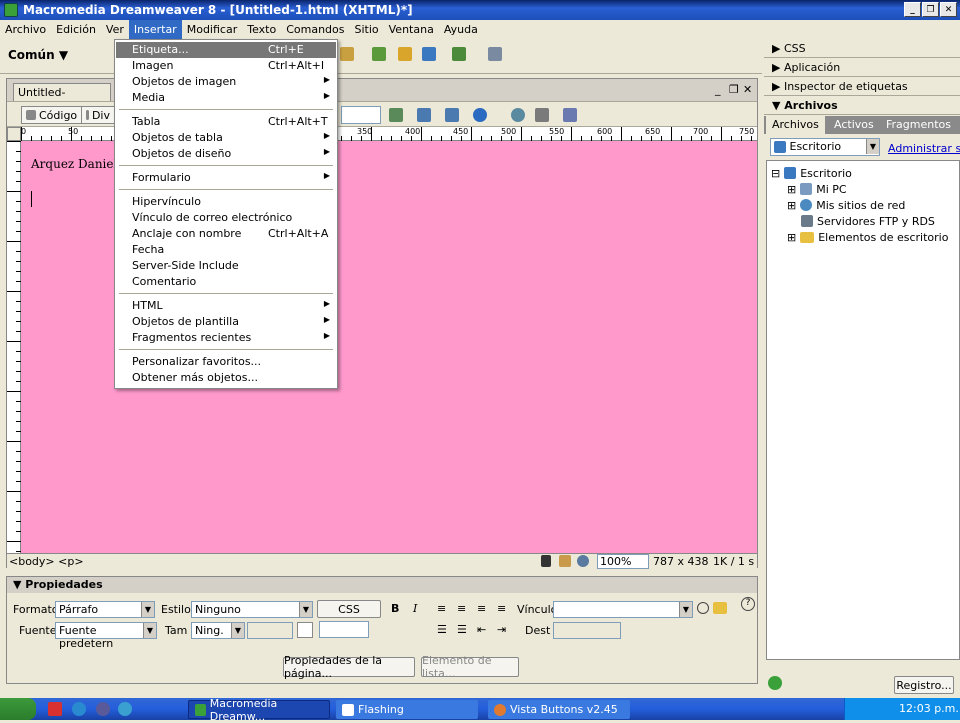 This screenshot has width=960, height=723. I want to click on media-quicklaunch-icon, so click(103, 709).